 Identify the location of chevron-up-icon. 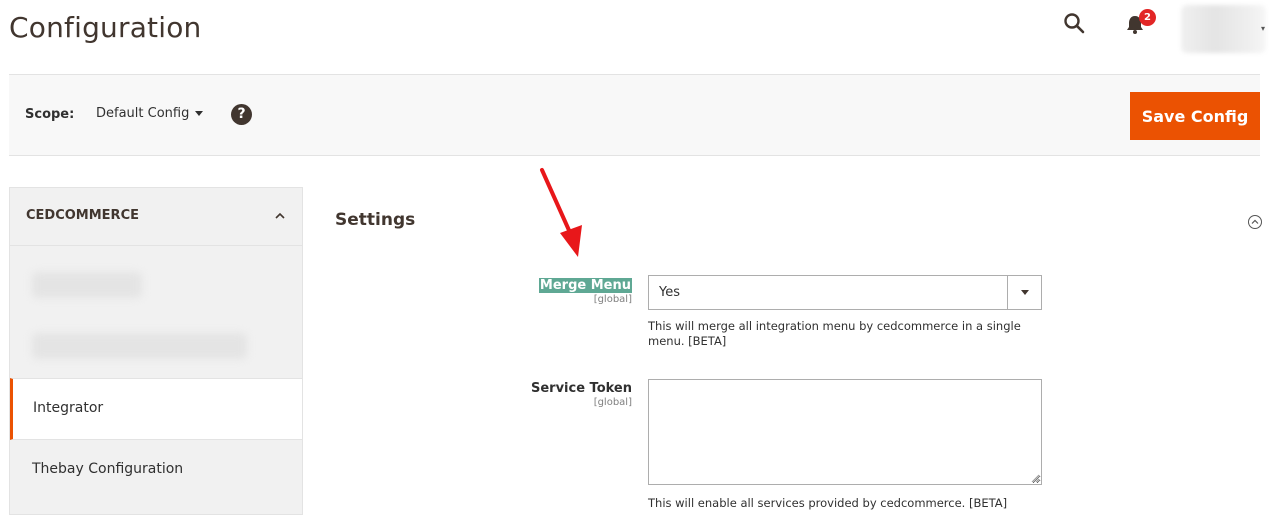
(280, 215).